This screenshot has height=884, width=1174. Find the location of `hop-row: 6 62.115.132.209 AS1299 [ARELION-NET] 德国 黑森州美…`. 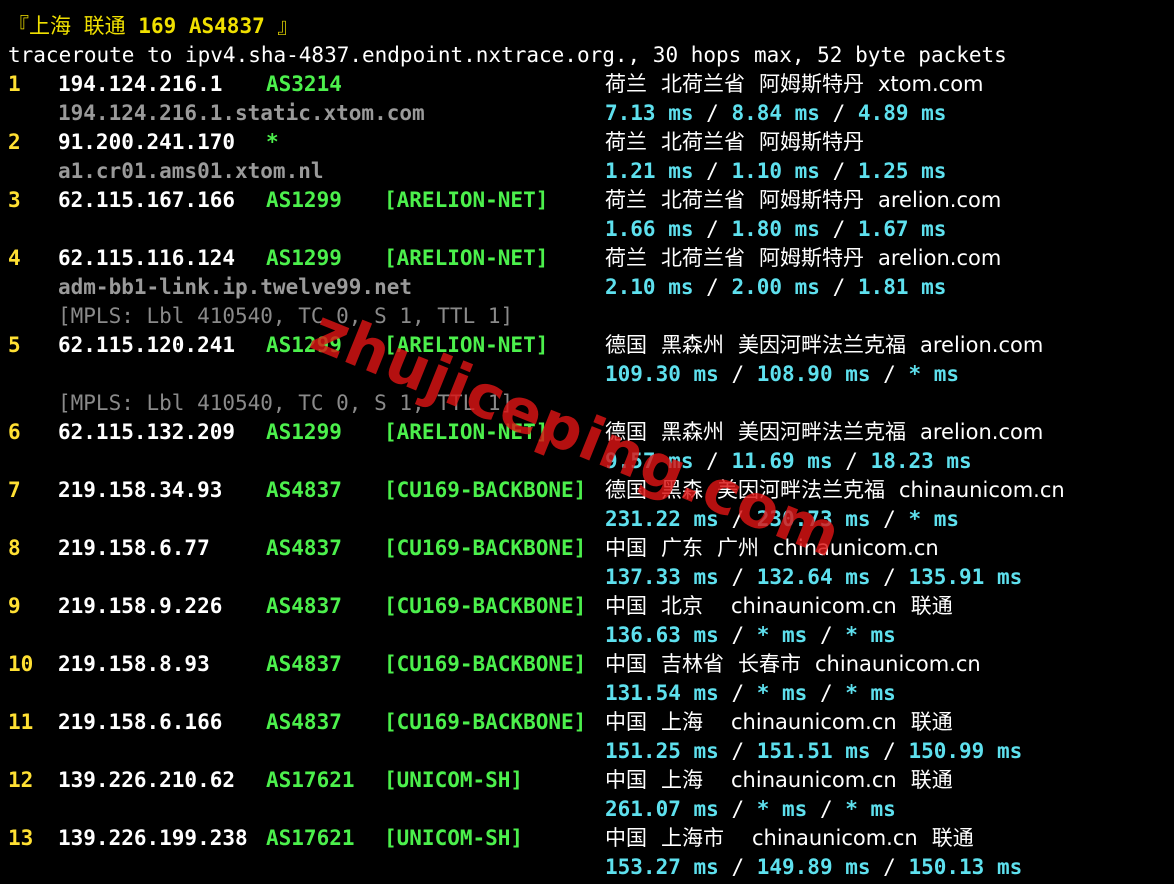

hop-row: 6 62.115.132.209 AS1299 [ARELION-NET] 德国 黑森州美… is located at coordinates (591, 432).